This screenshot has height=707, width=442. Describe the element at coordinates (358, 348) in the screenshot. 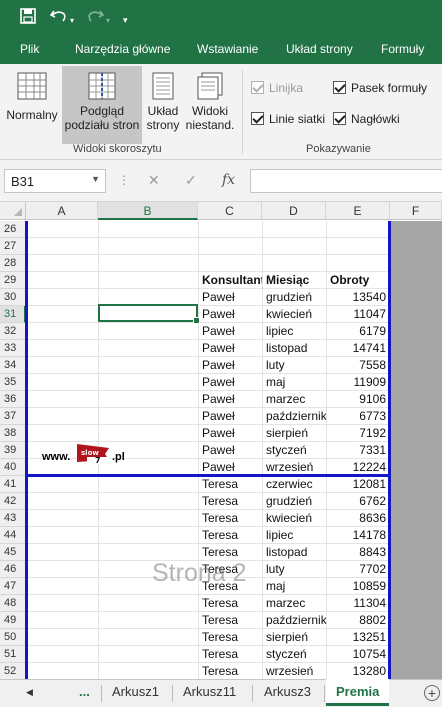

I see `table-cell: 14741` at that location.